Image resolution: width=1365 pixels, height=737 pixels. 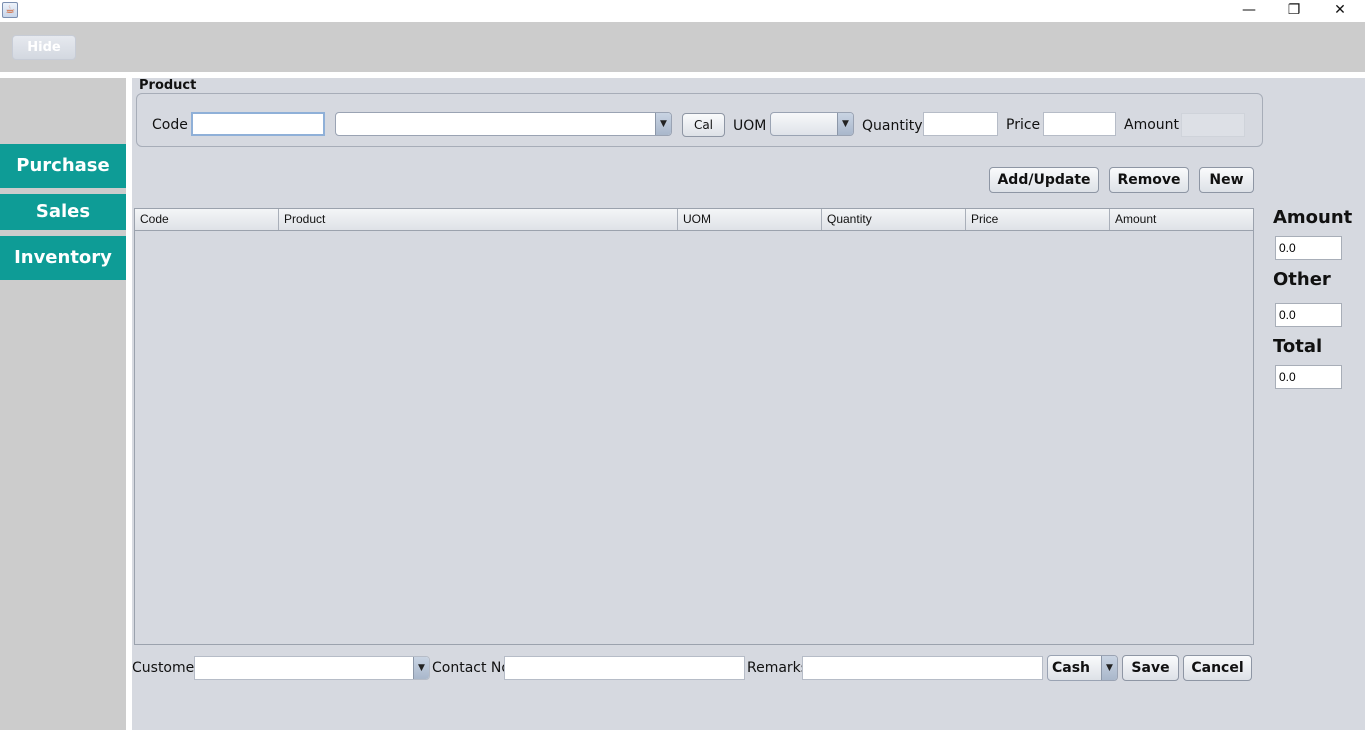 I want to click on summary-amount-label: Amount, so click(x=1313, y=217).